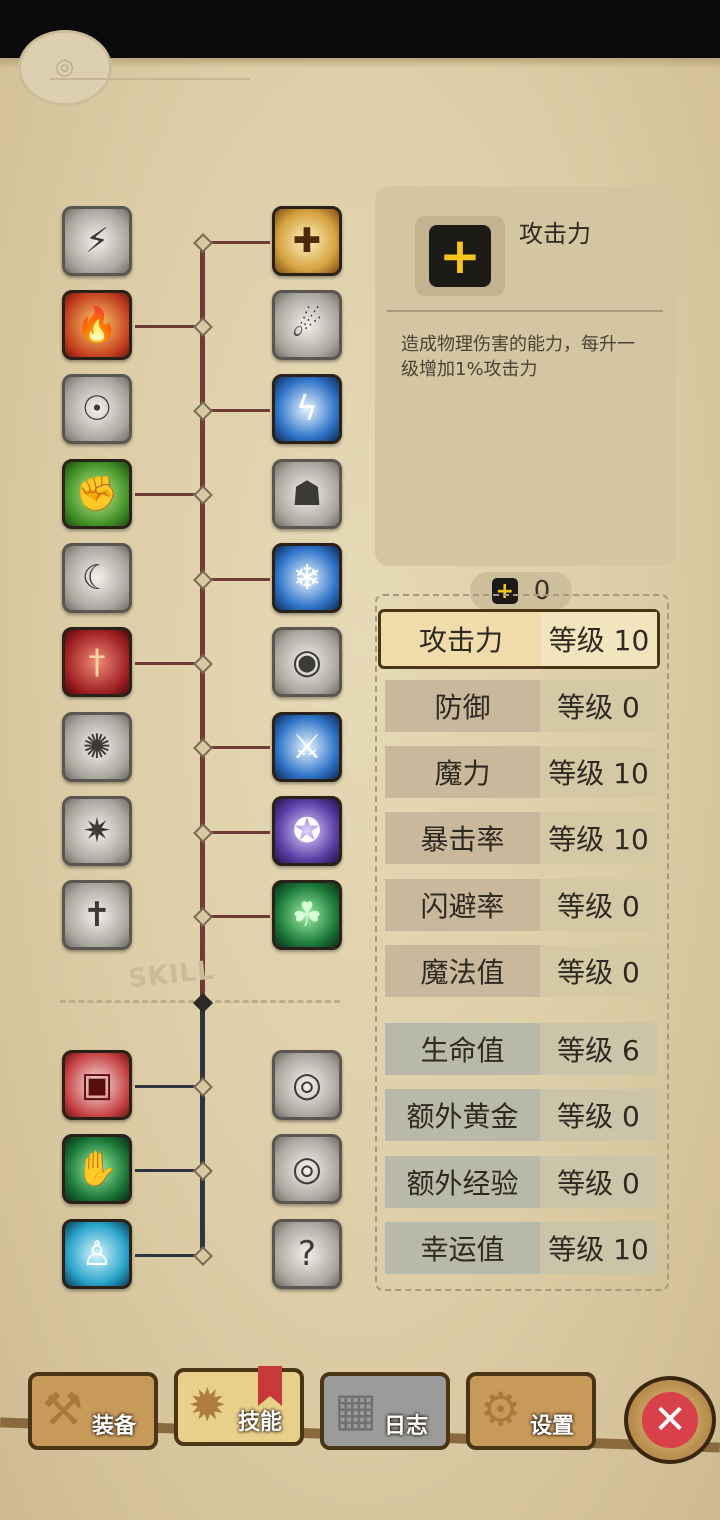 The height and width of the screenshot is (1520, 720). What do you see at coordinates (501, 1409) in the screenshot?
I see `gear-icon: ⚙` at bounding box center [501, 1409].